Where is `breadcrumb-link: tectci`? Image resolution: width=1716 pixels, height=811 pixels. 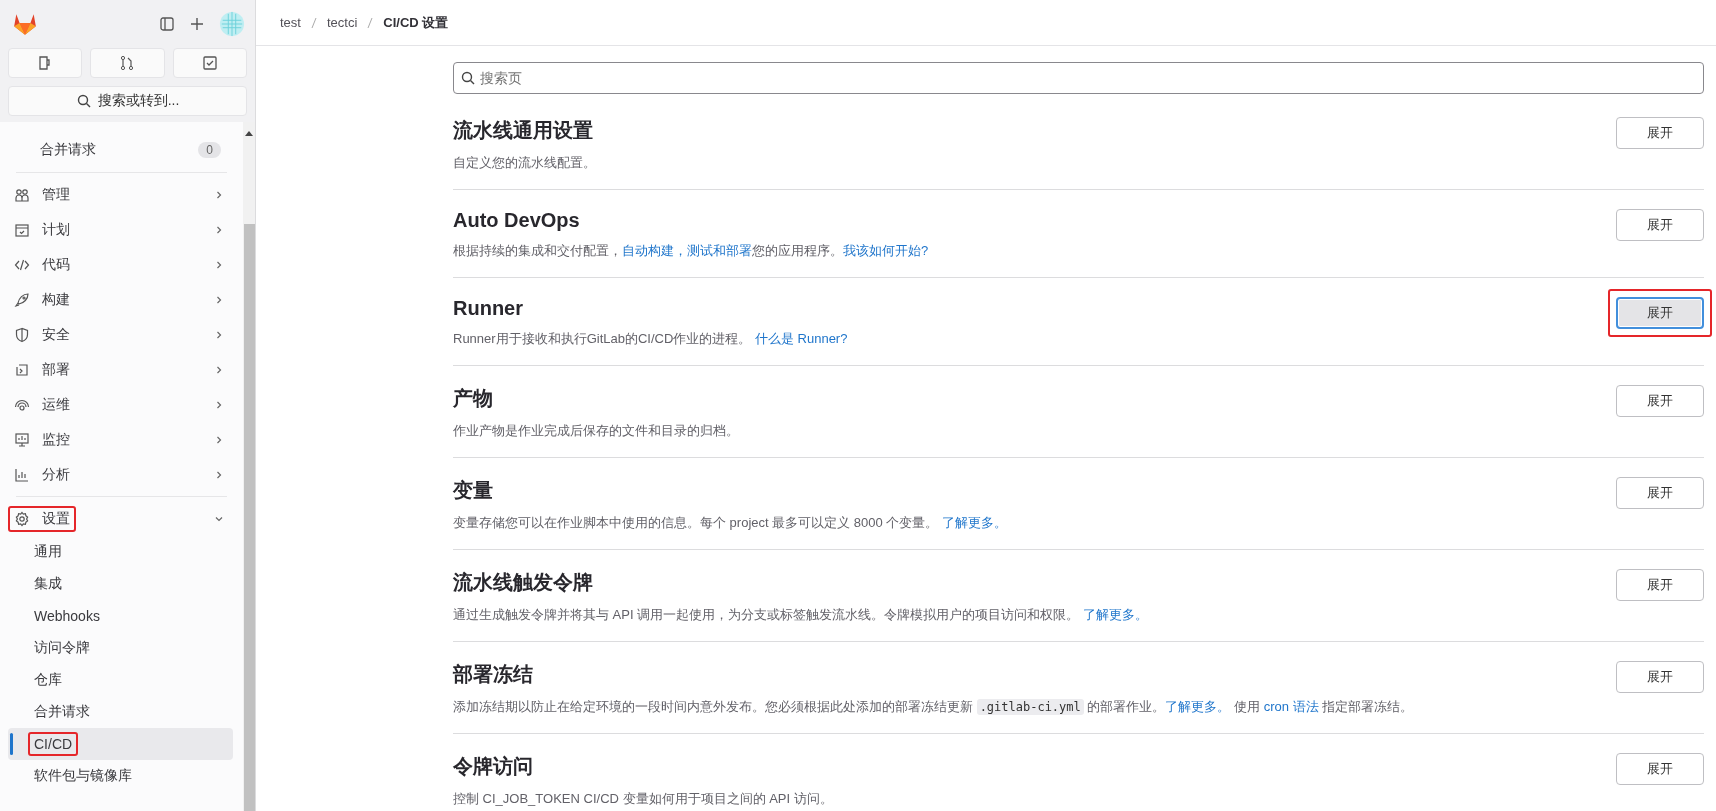
breadcrumb-link: tectci is located at coordinates (342, 22).